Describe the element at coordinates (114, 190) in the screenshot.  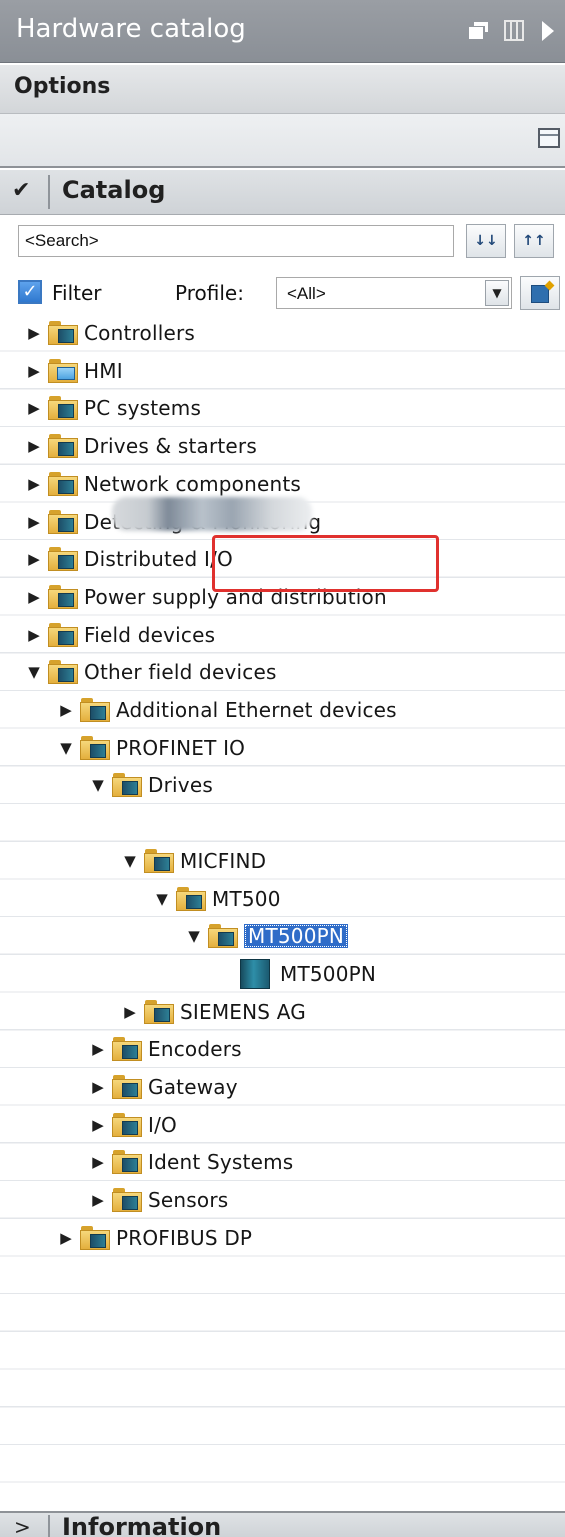
I see `catalog-label: Catalog` at that location.